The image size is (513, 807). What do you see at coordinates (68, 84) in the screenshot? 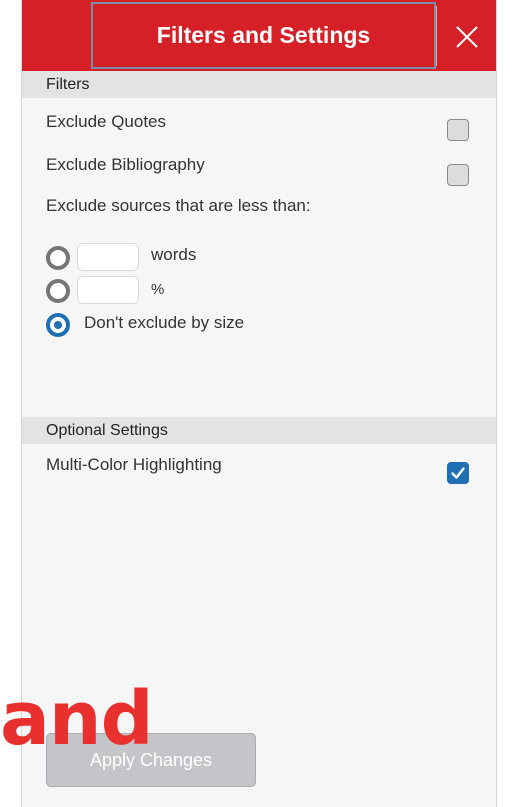
I see `filters-section-title: Filters` at bounding box center [68, 84].